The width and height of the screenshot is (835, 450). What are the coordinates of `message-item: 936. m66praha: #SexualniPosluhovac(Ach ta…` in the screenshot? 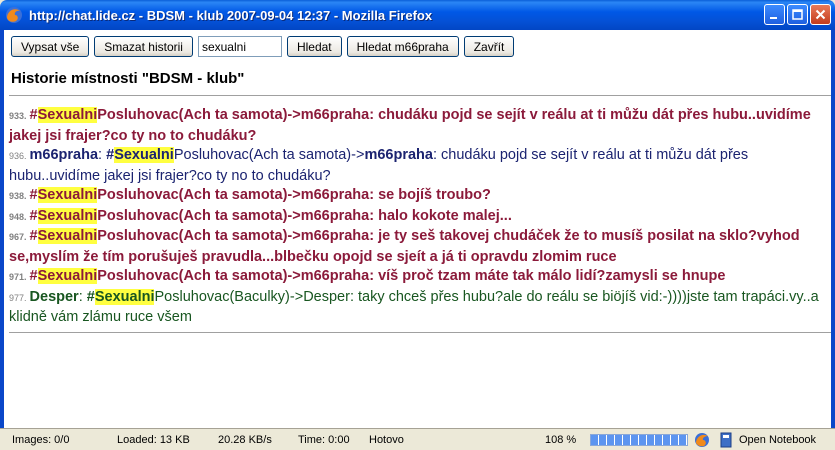 It's located at (418, 166).